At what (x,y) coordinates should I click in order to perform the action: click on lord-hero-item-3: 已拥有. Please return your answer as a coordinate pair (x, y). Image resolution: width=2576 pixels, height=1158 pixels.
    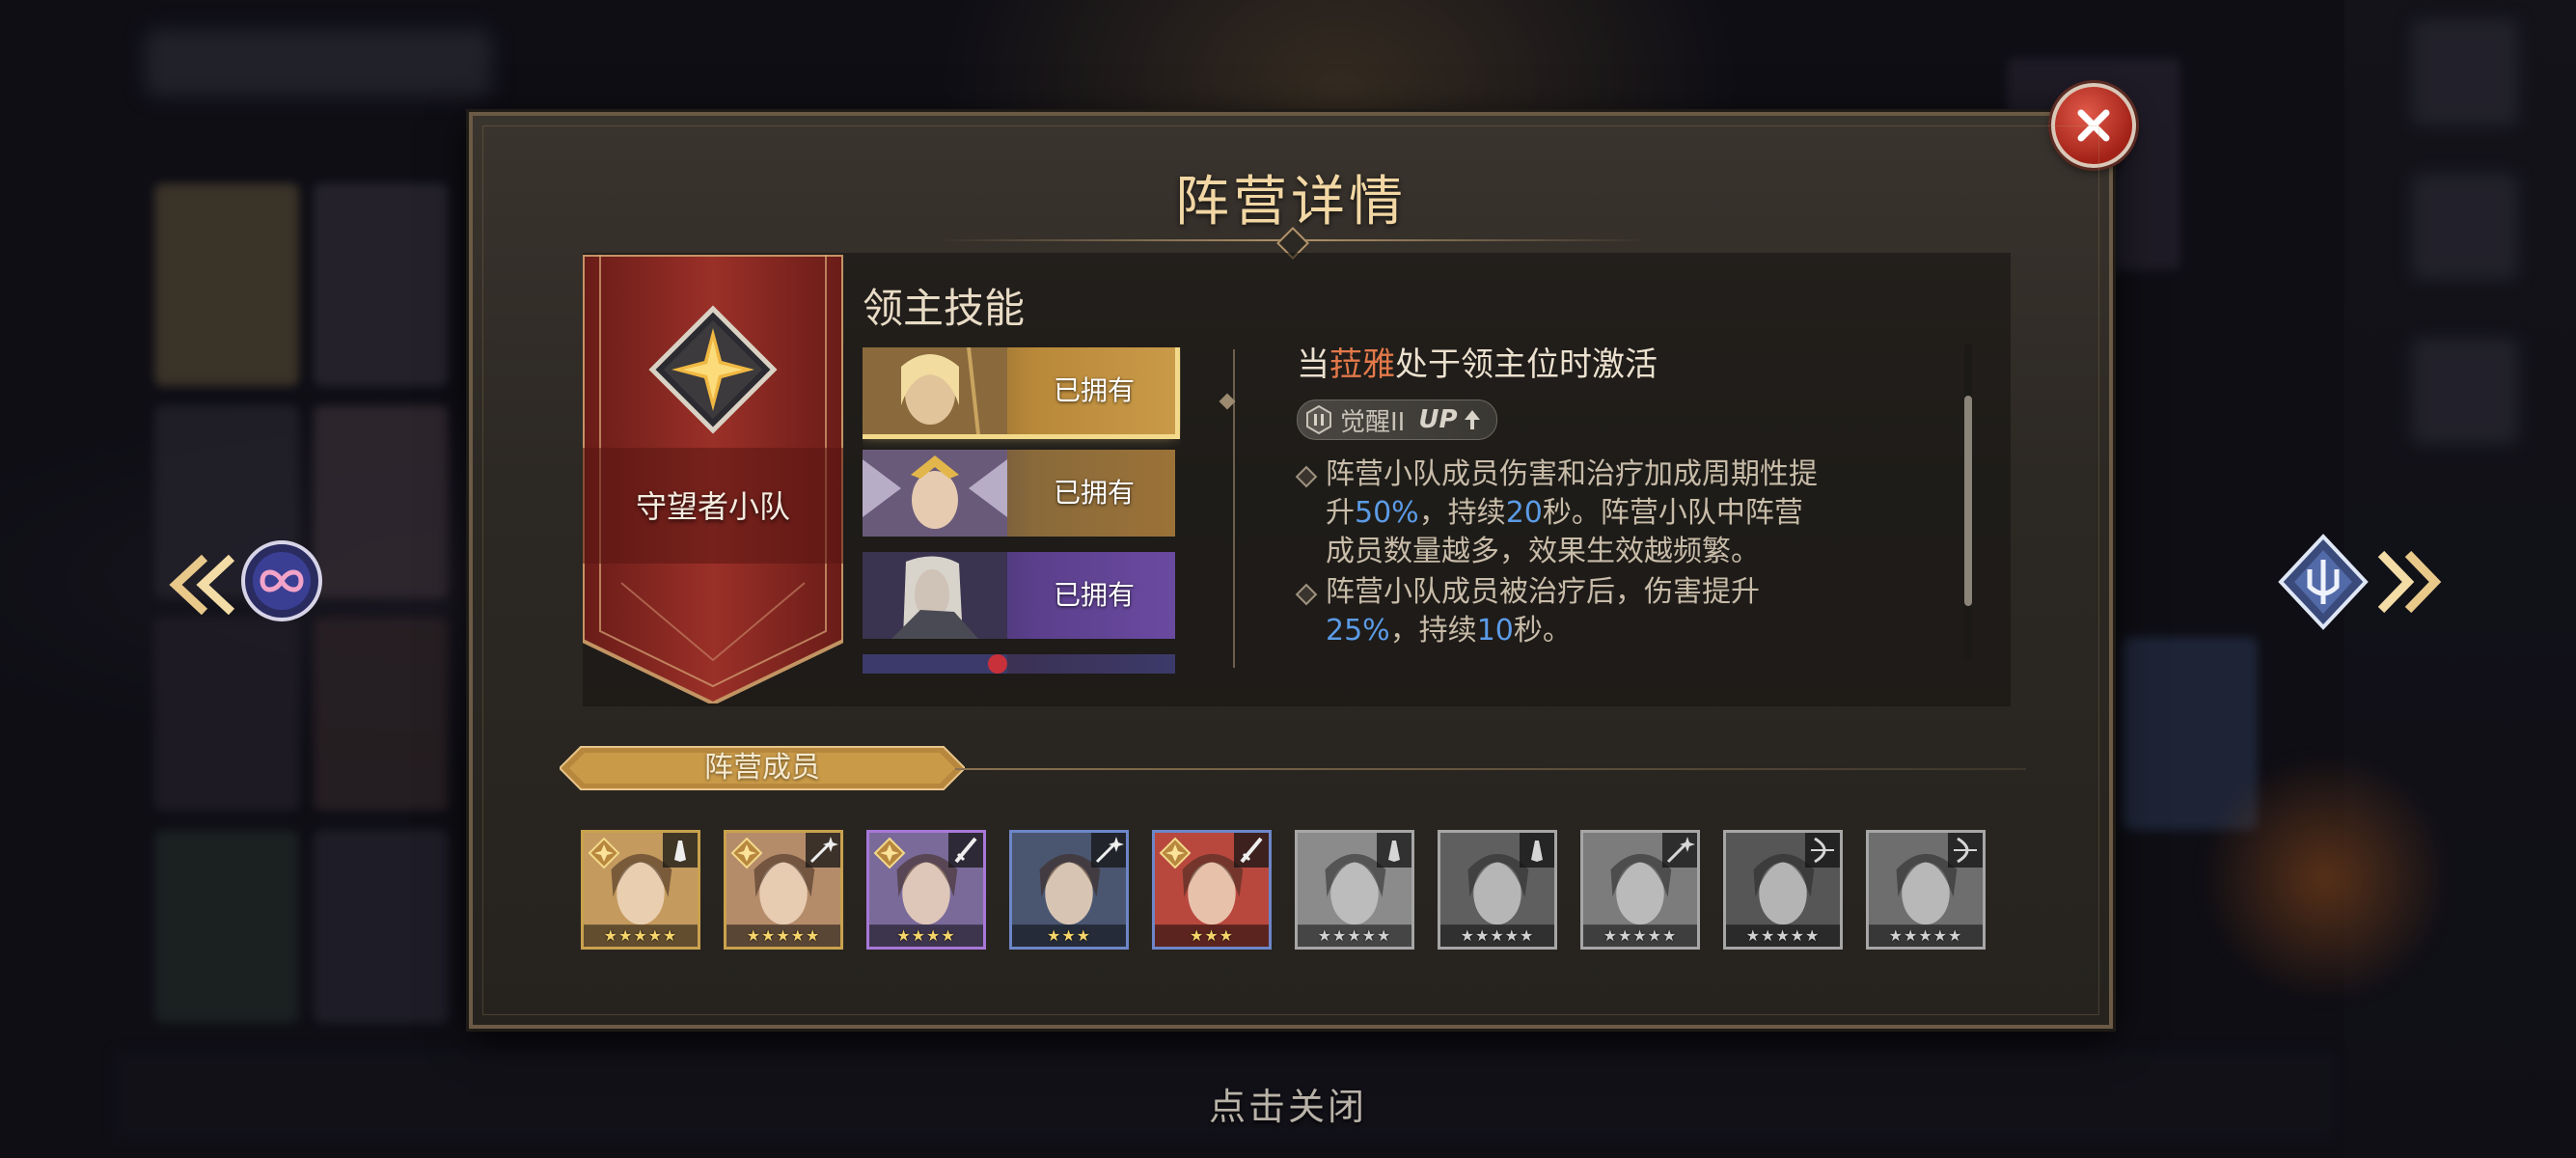
    Looking at the image, I should click on (1019, 595).